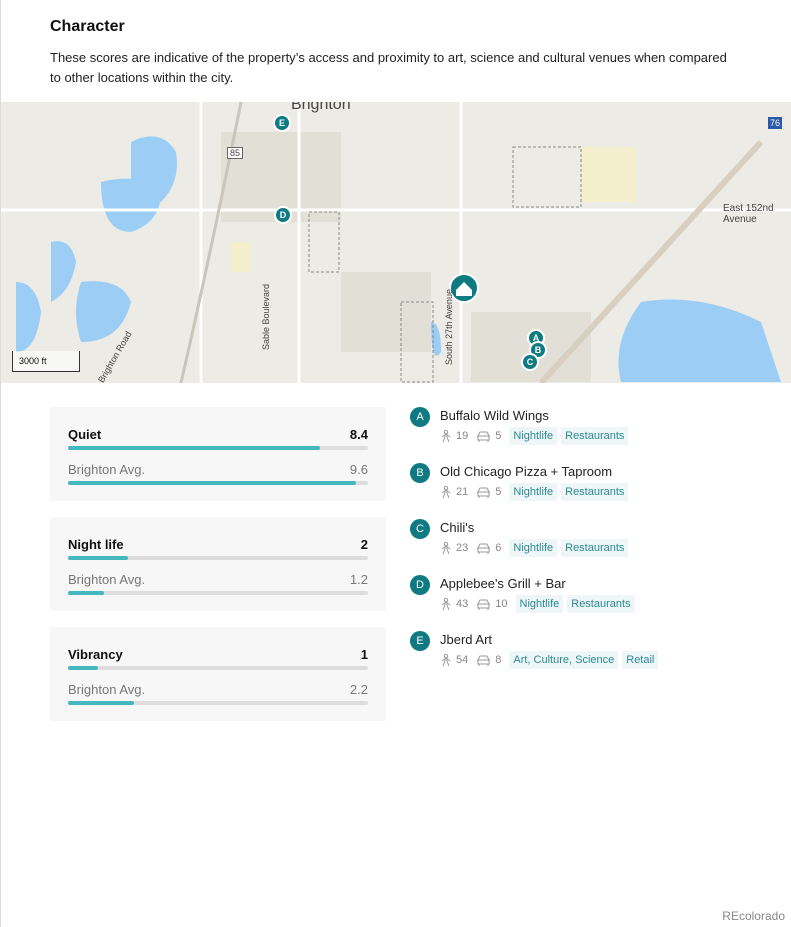  What do you see at coordinates (775, 123) in the screenshot?
I see `interstate-shield: 76` at bounding box center [775, 123].